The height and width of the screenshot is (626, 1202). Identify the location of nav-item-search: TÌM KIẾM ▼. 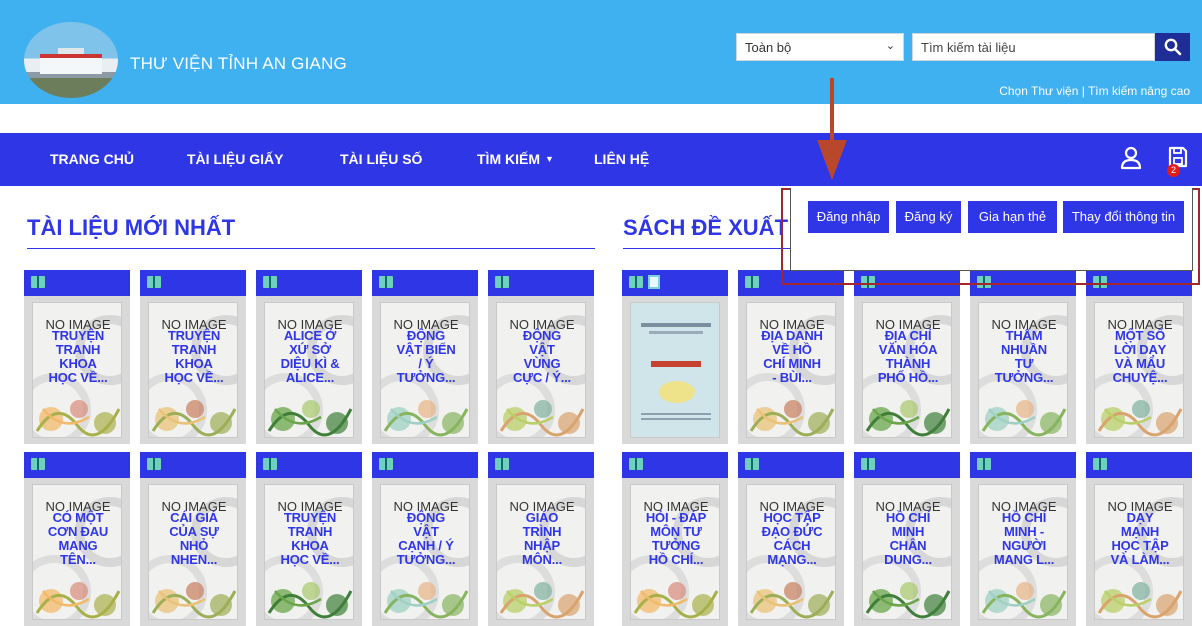
(515, 159).